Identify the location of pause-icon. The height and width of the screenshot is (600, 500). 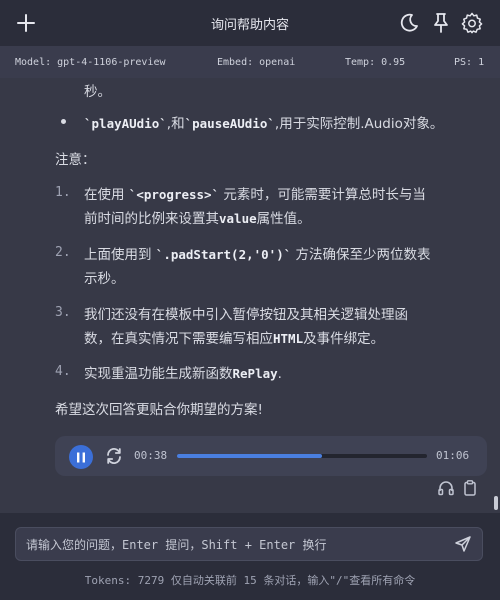
(81, 457).